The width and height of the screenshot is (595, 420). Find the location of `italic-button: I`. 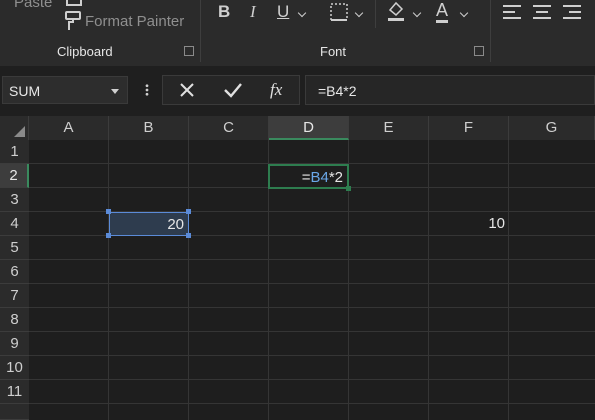

italic-button: I is located at coordinates (253, 12).